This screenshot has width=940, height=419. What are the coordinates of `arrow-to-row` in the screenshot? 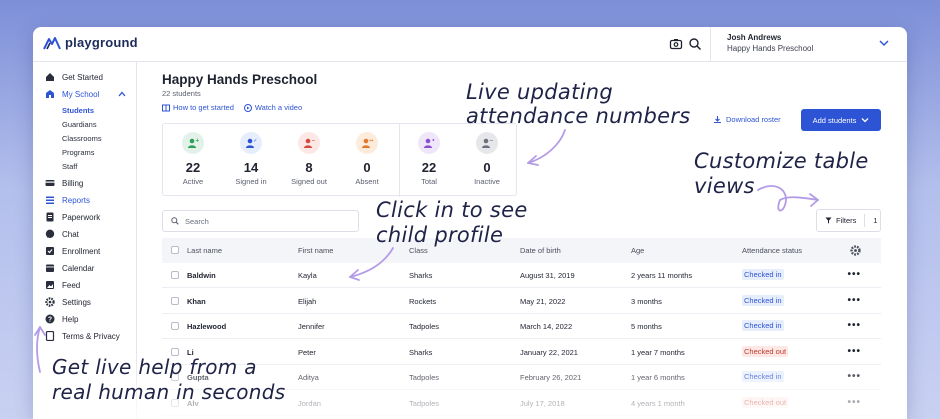 It's located at (371, 262).